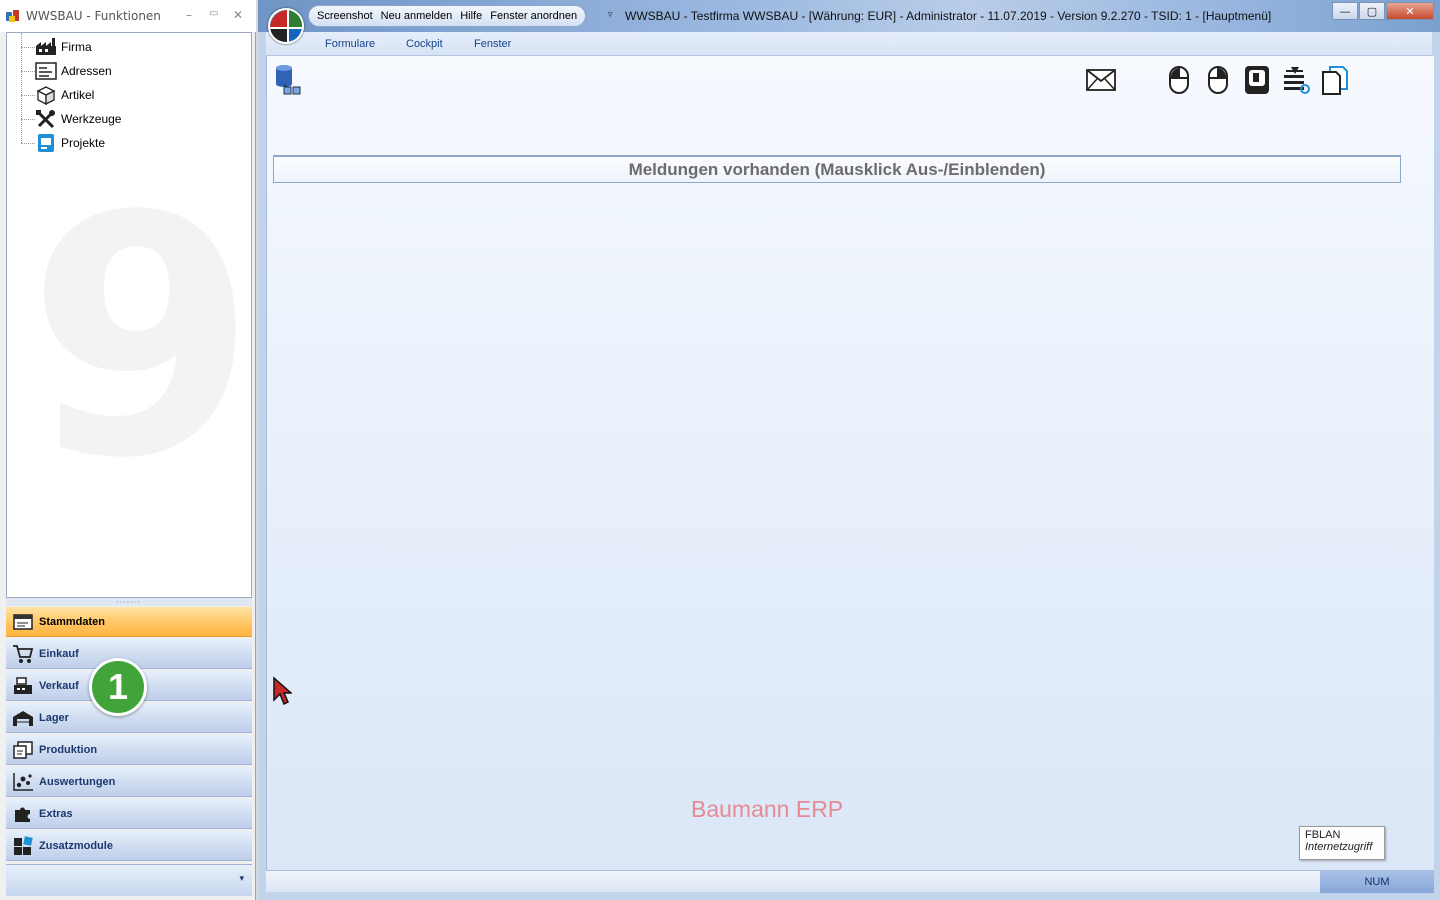  What do you see at coordinates (1218, 80) in the screenshot?
I see `mouse-right-icon` at bounding box center [1218, 80].